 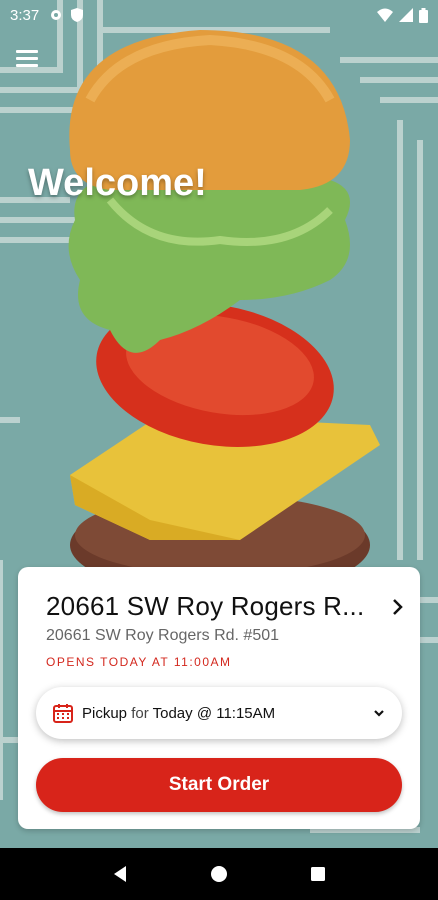 What do you see at coordinates (219, 785) in the screenshot?
I see `start-order-button: Start Order` at bounding box center [219, 785].